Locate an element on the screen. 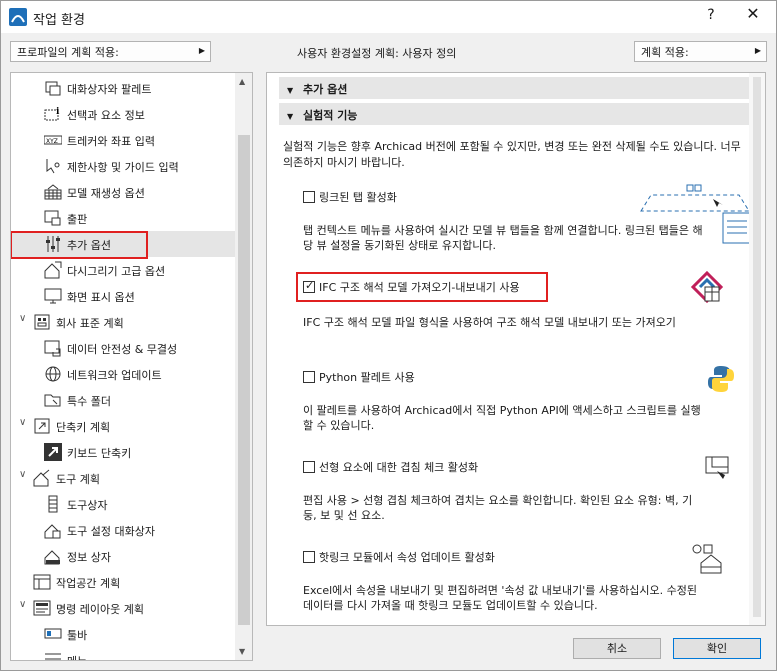 The height and width of the screenshot is (671, 777). info-box-icon is located at coordinates (52, 557).